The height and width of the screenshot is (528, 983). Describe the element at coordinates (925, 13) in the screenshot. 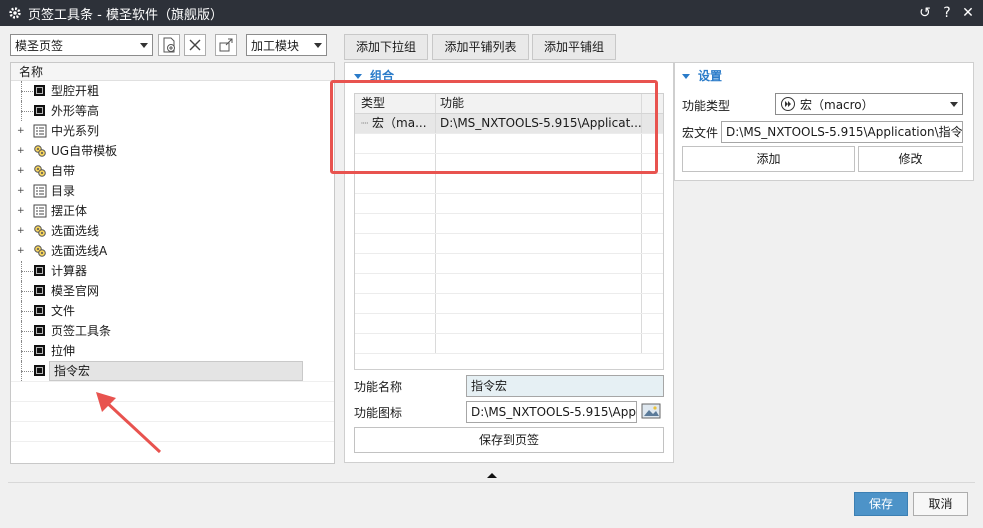

I see `reset-icon: ↺` at that location.